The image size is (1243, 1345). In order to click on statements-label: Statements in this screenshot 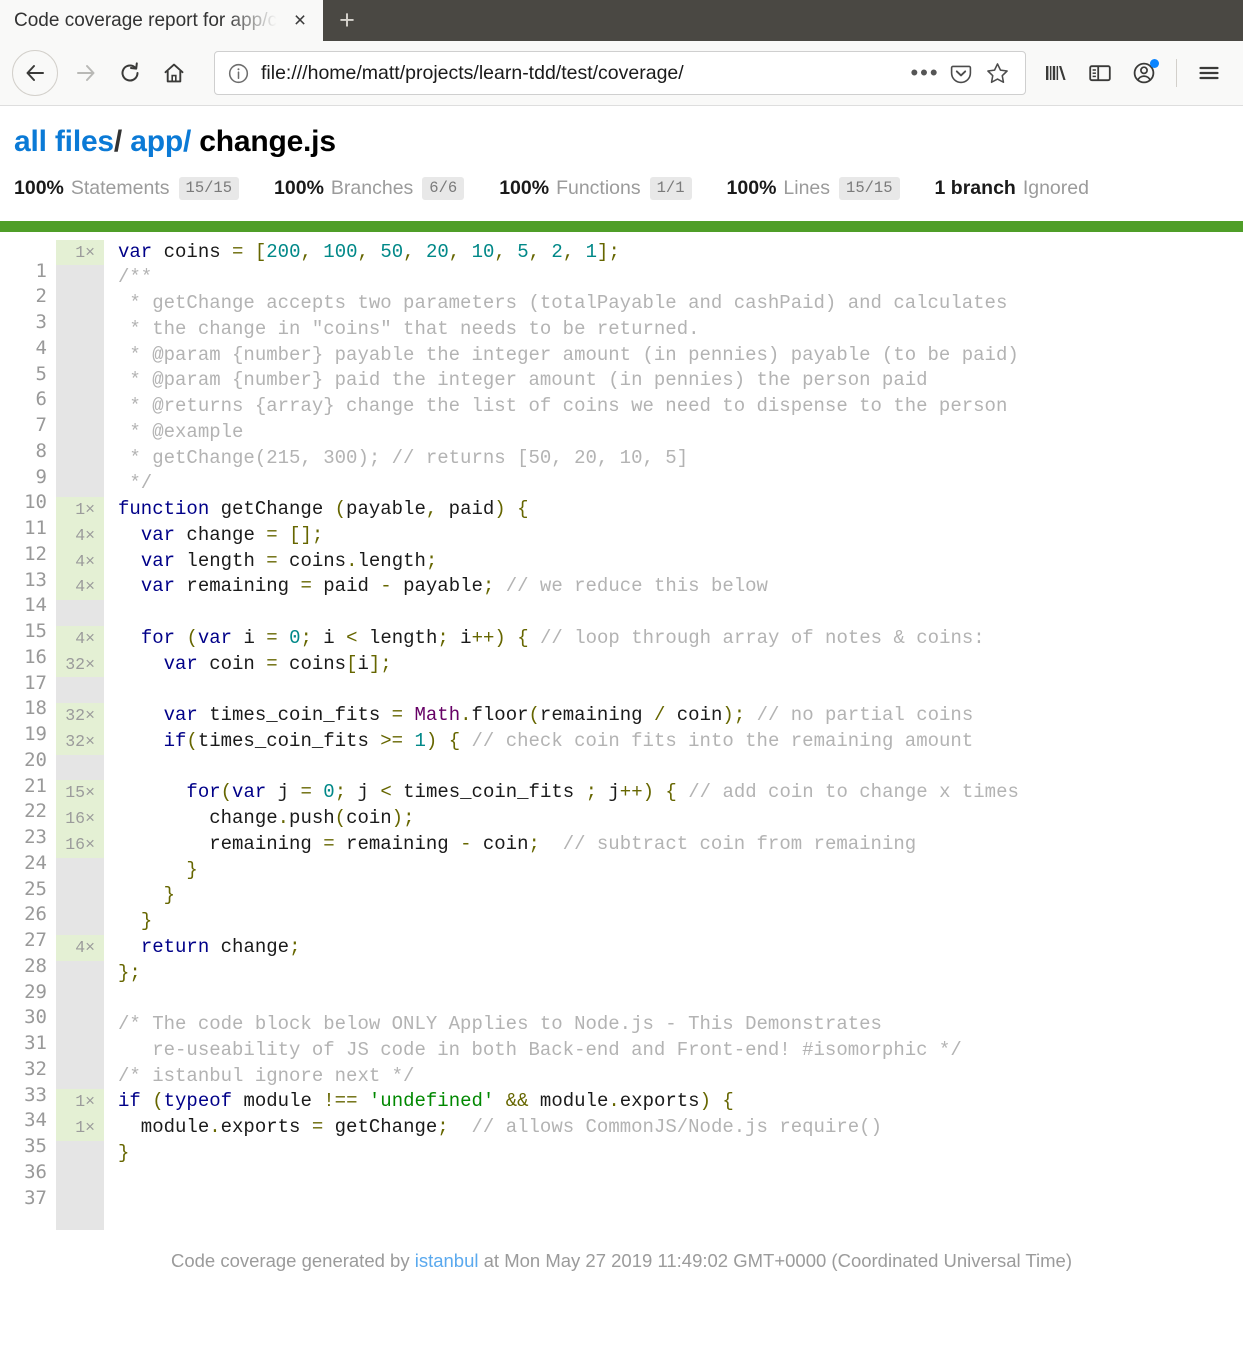, I will do `click(120, 187)`.